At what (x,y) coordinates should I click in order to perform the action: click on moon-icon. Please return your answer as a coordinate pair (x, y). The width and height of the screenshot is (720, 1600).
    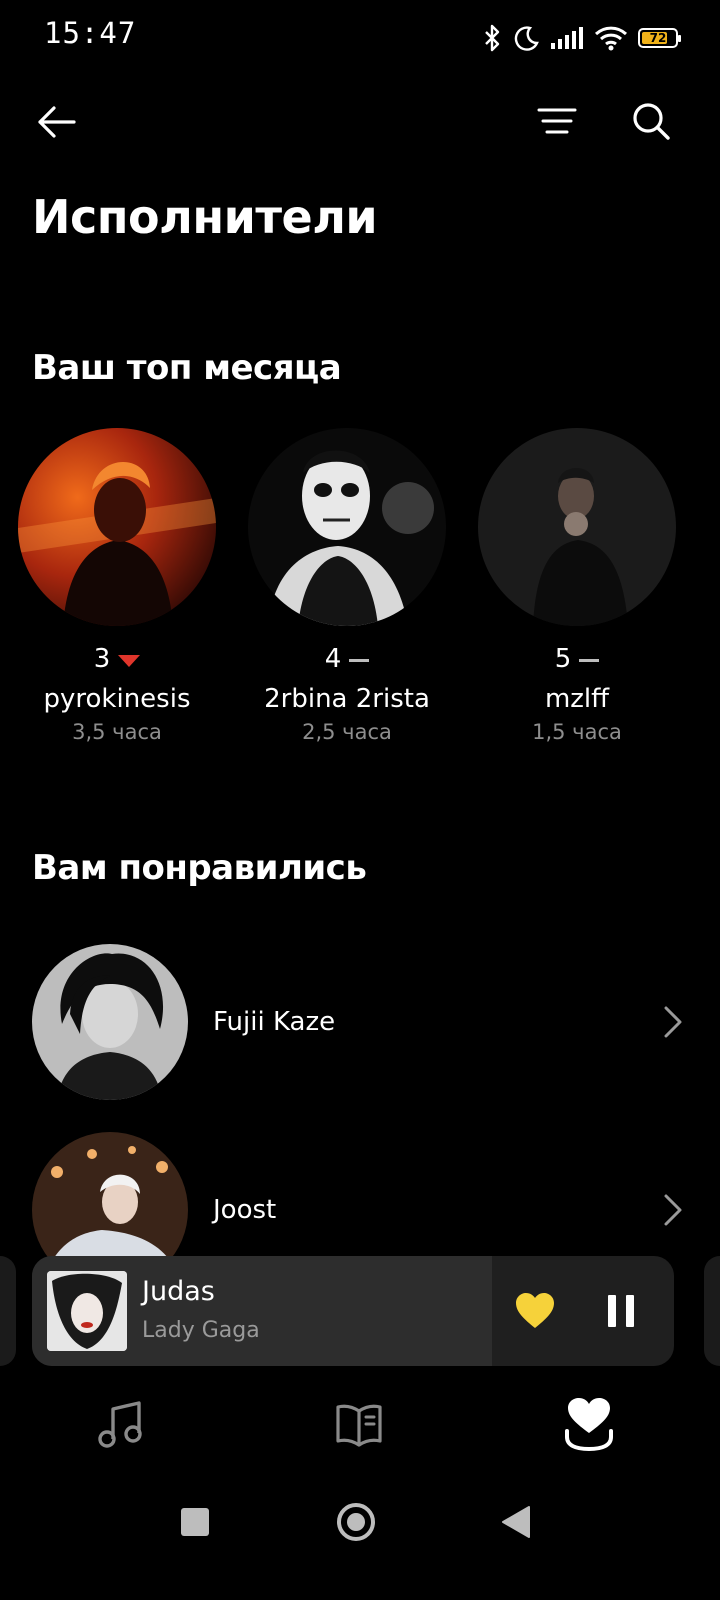
    Looking at the image, I should click on (526, 38).